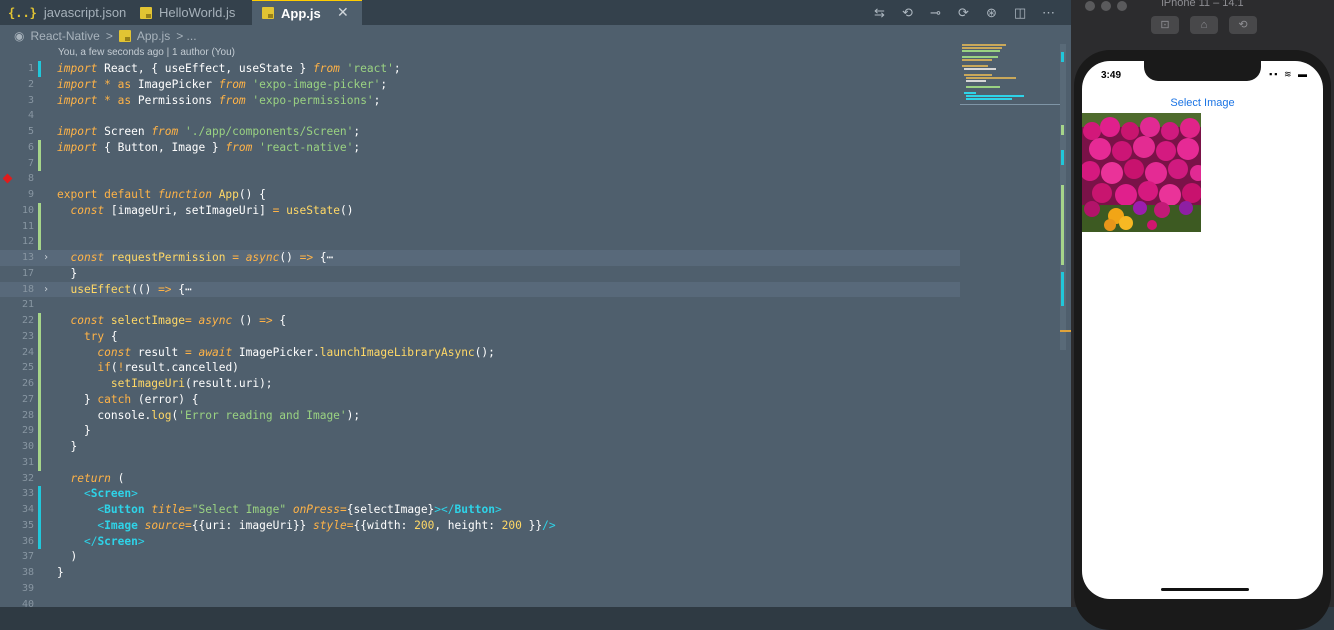 Image resolution: width=1334 pixels, height=630 pixels. What do you see at coordinates (153, 36) in the screenshot?
I see `breadcrumb-file: App.js` at bounding box center [153, 36].